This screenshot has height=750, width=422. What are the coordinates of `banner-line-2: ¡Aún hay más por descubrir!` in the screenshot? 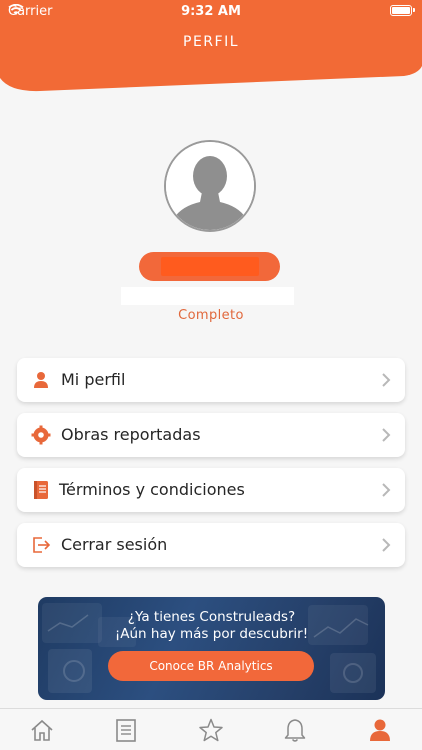 It's located at (211, 634).